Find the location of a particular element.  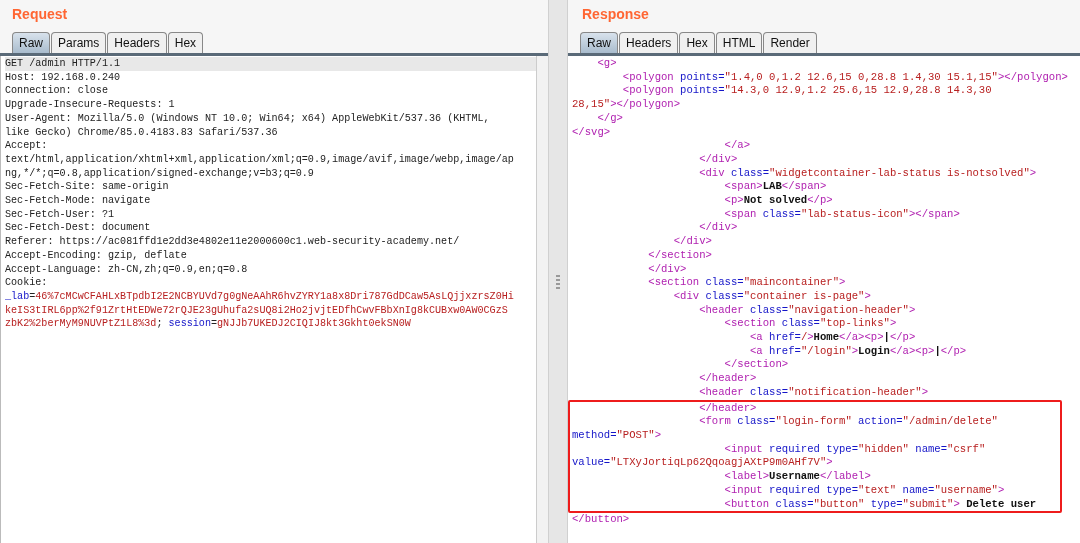

code-line: Connection: close is located at coordinates (57, 91).